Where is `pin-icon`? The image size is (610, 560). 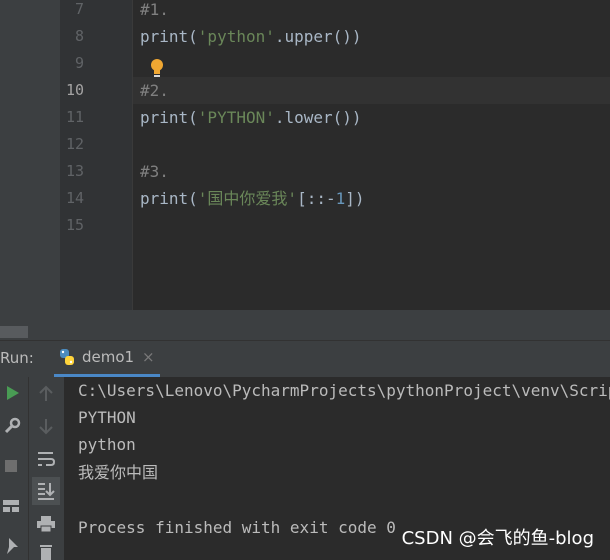
pin-icon is located at coordinates (11, 546).